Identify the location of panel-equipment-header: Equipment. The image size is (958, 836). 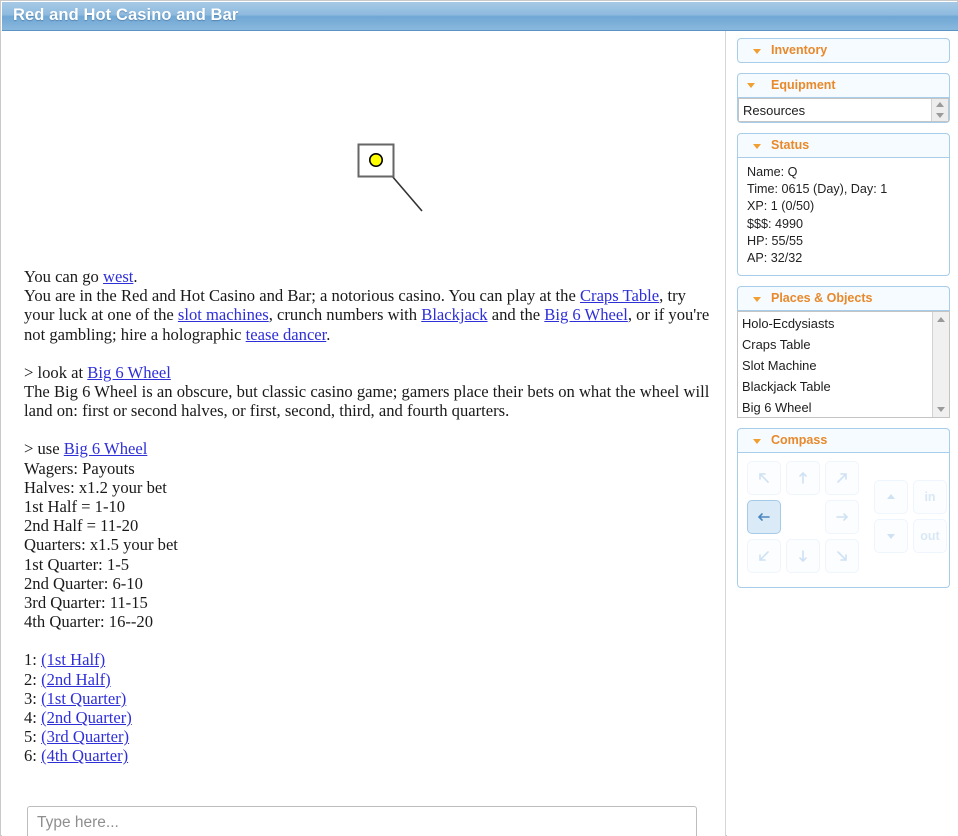
(843, 85).